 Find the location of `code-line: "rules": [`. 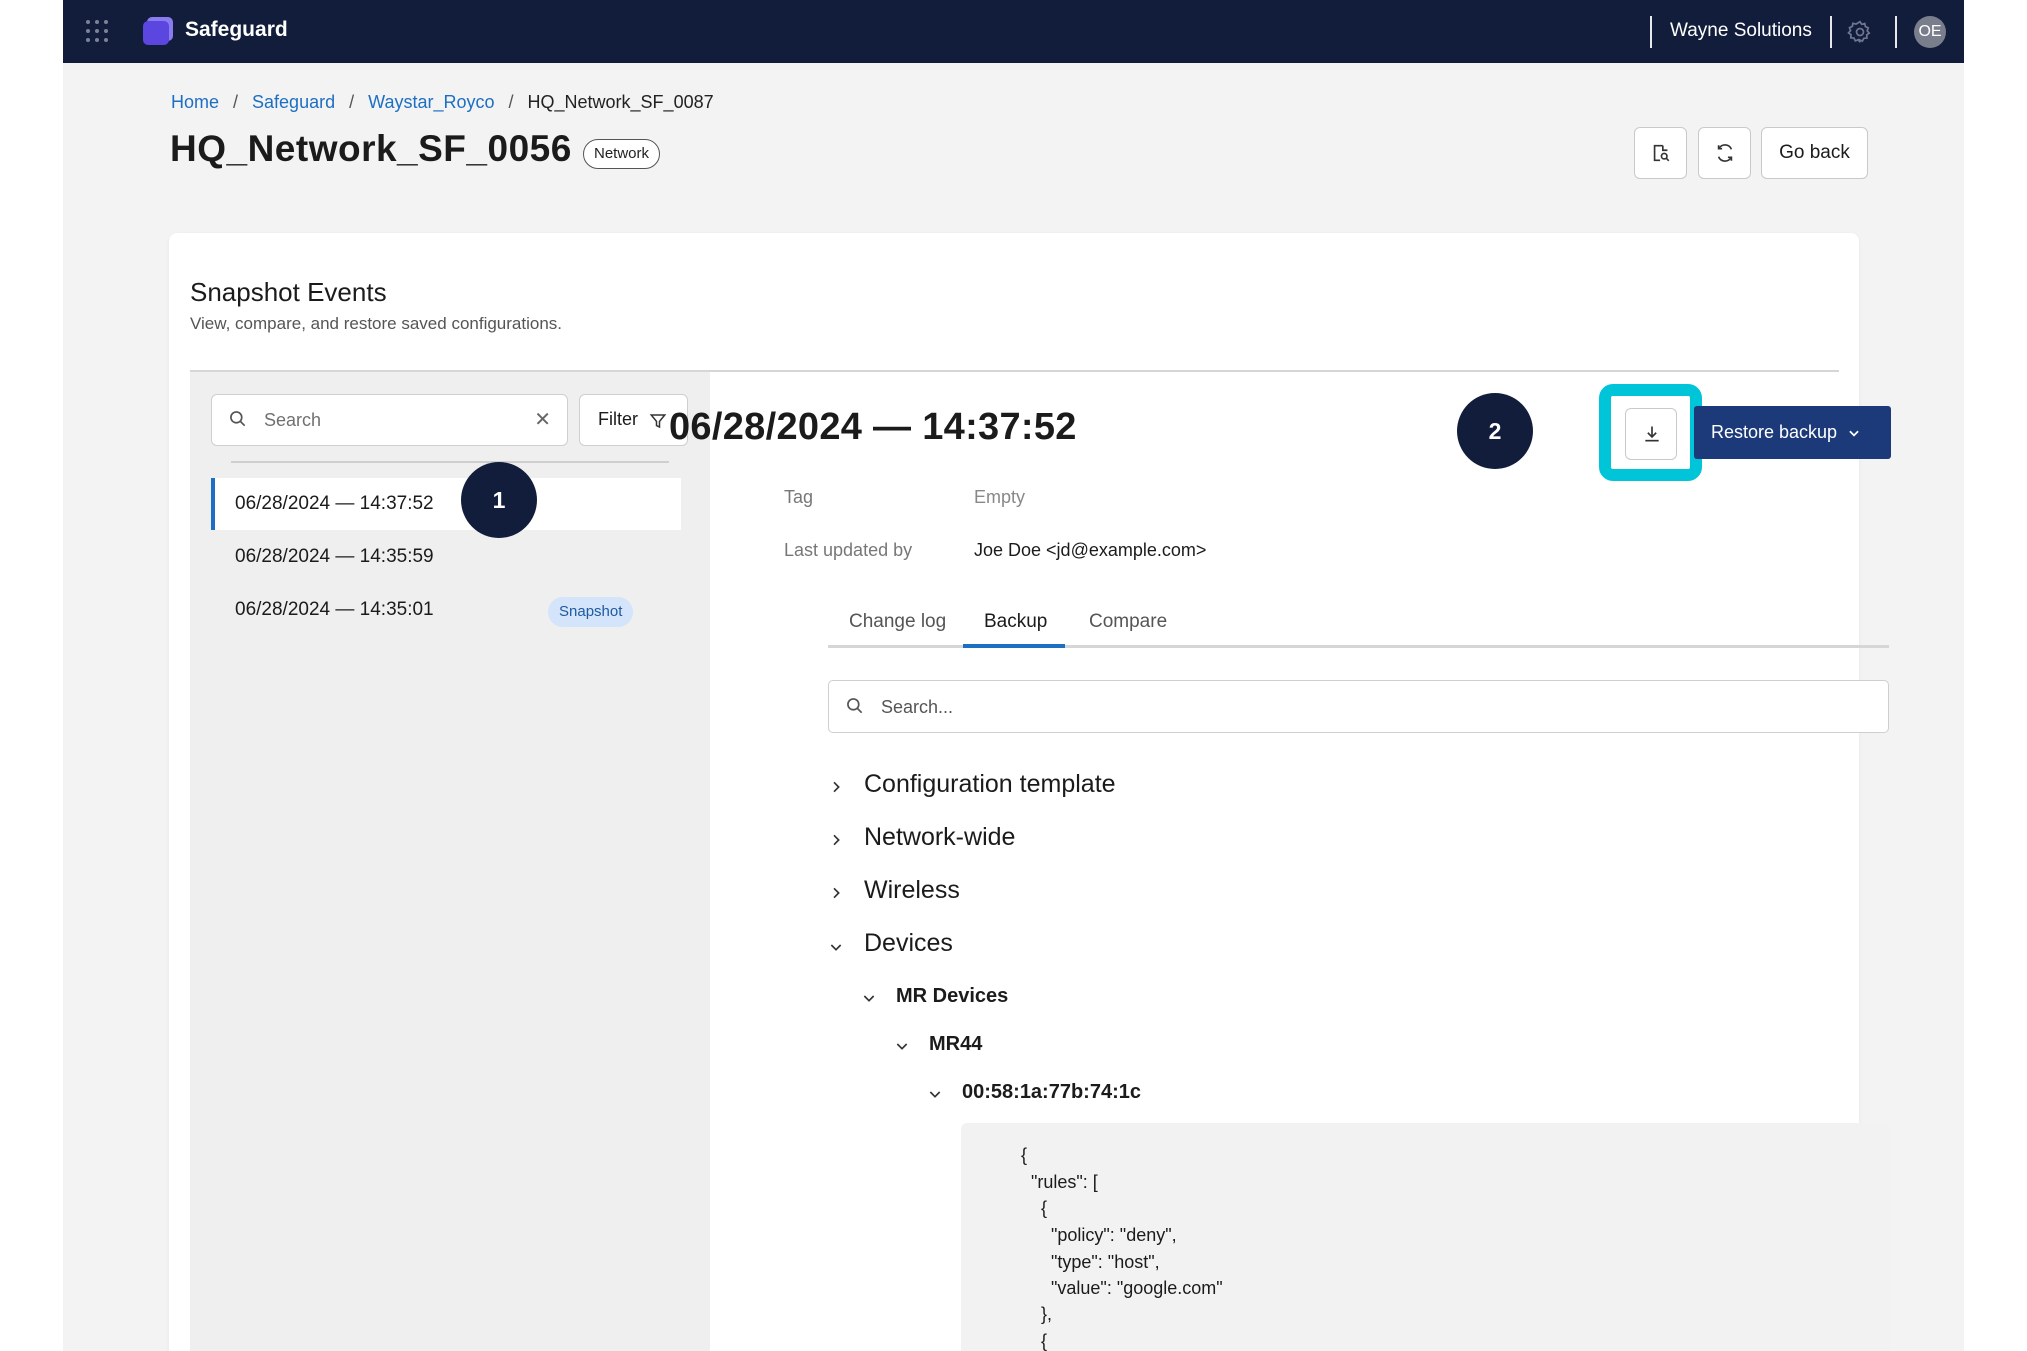

code-line: "rules": [ is located at coordinates (1059, 1182).